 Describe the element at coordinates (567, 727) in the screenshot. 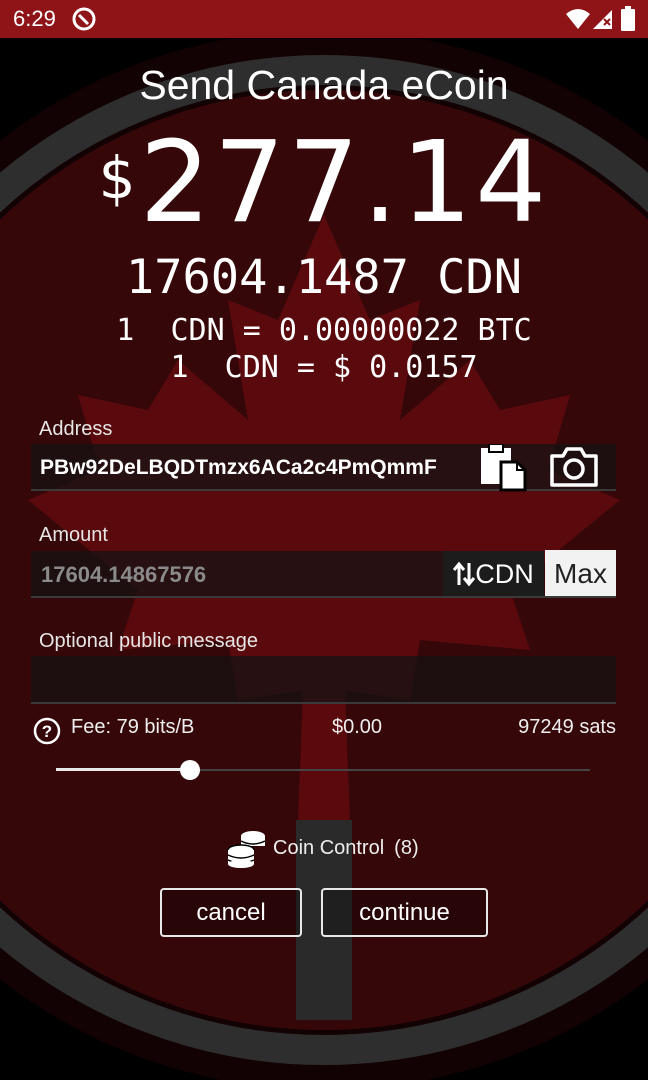

I see `fee-sats: 97249 sats` at that location.